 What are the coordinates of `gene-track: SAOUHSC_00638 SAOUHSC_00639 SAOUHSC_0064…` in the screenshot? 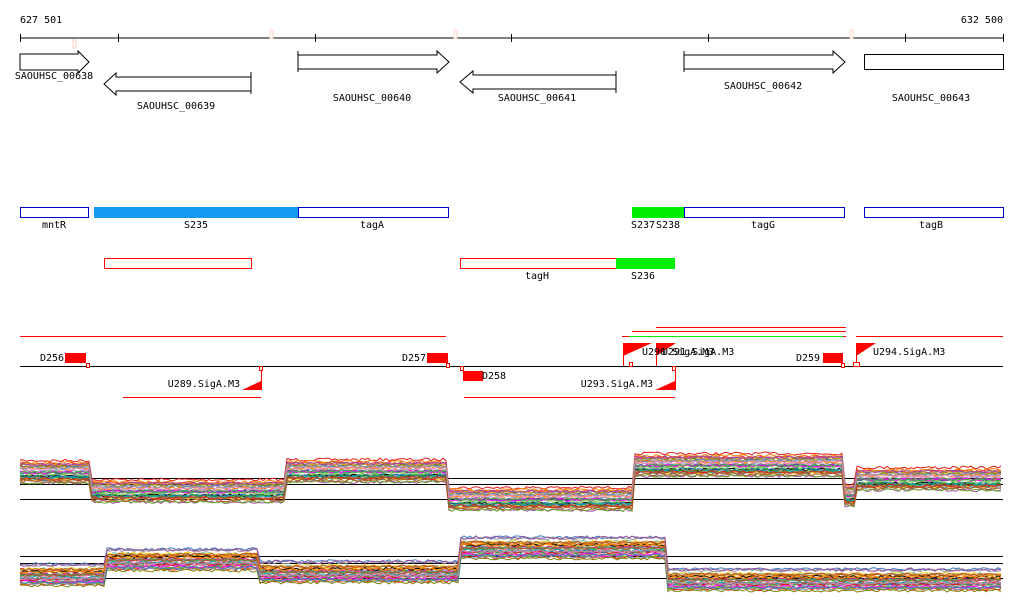 It's located at (509, 80).